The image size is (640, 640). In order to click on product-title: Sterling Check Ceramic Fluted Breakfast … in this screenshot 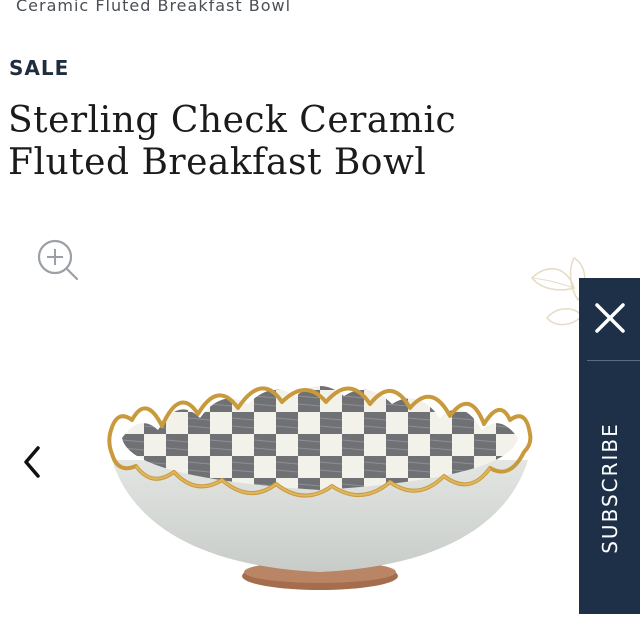, I will do `click(232, 141)`.